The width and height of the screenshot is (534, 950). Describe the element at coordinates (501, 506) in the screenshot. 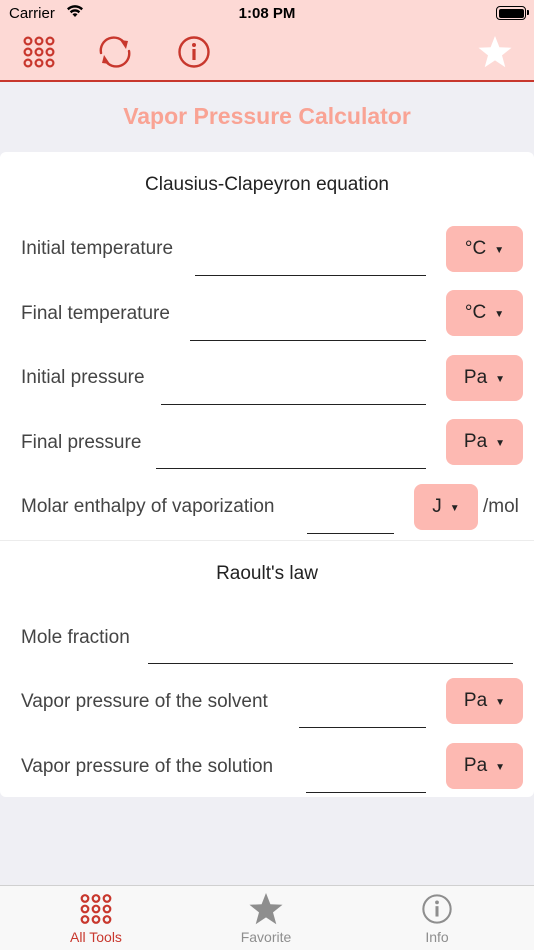

I see `per-mol-suffix: /mol` at that location.